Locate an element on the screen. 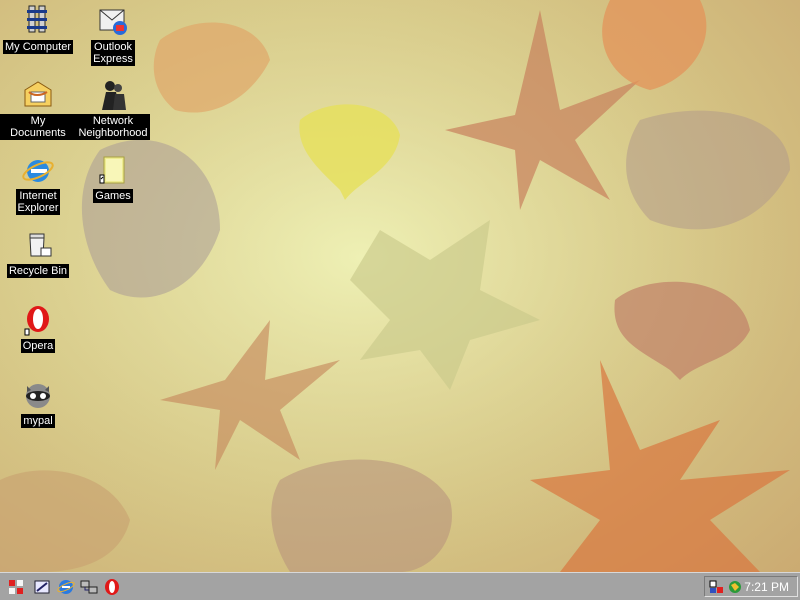 The image size is (800, 600). my-computer-shortcut: My Computer is located at coordinates (38, 37).